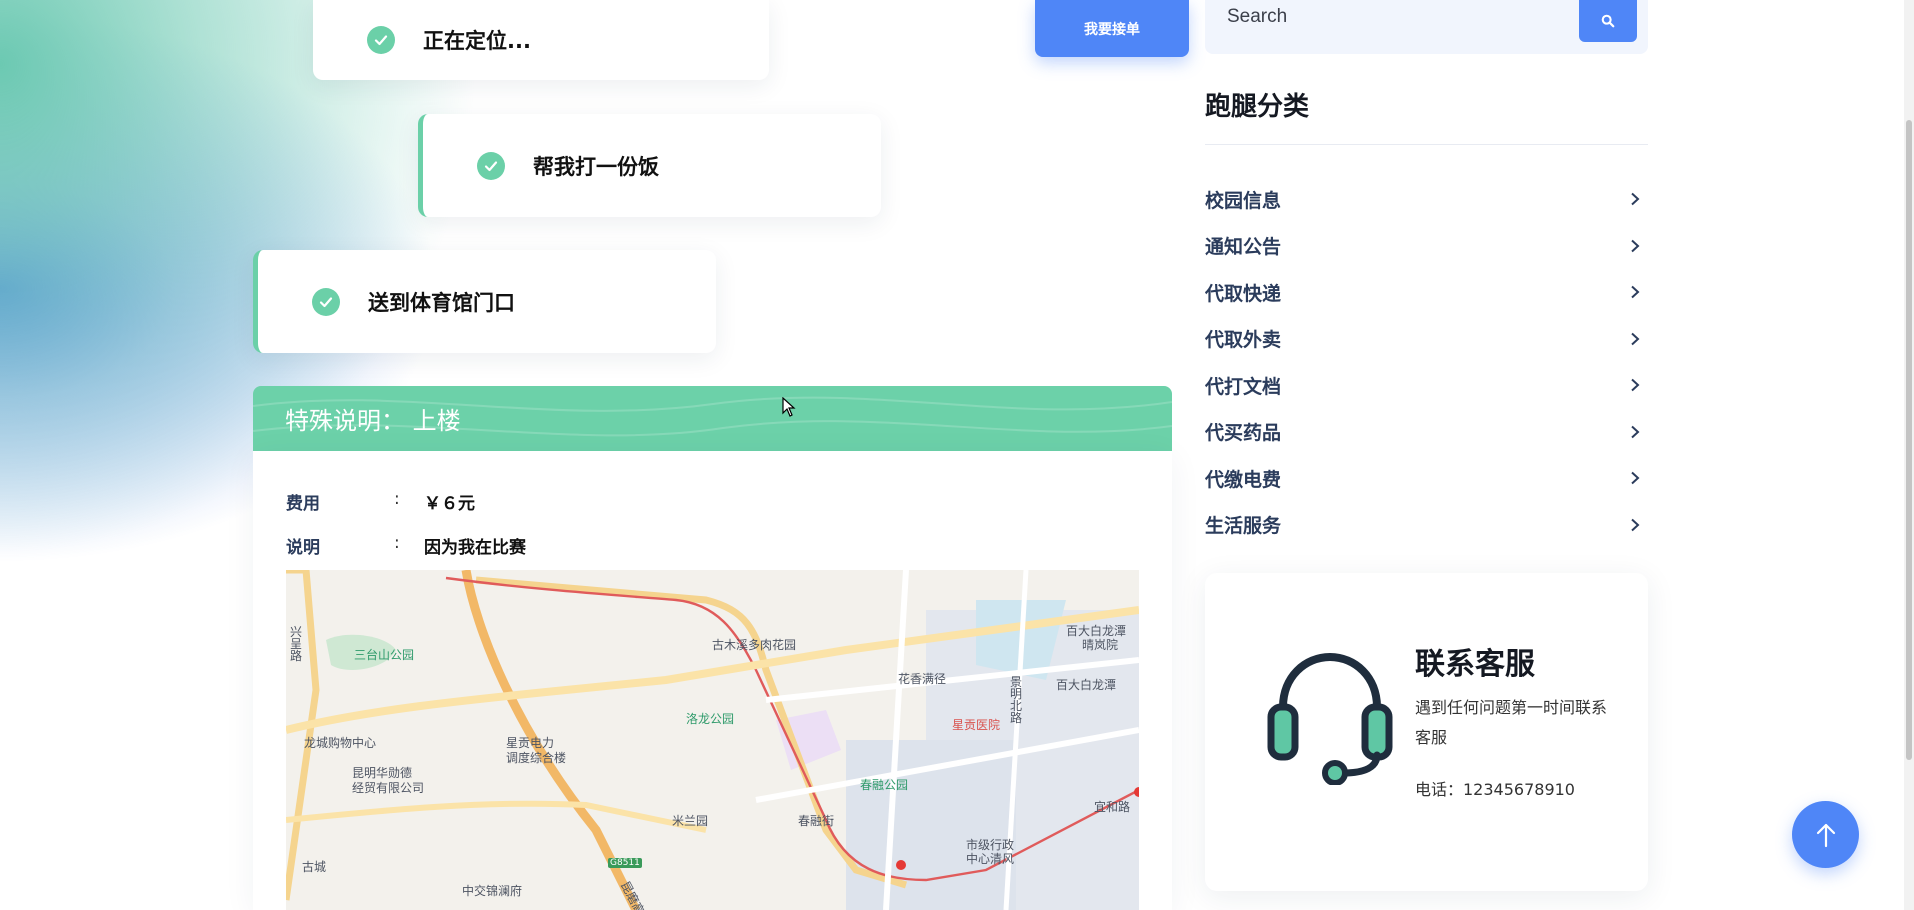 Image resolution: width=1914 pixels, height=910 pixels. Describe the element at coordinates (303, 504) in the screenshot. I see `fee-key: 费用` at that location.